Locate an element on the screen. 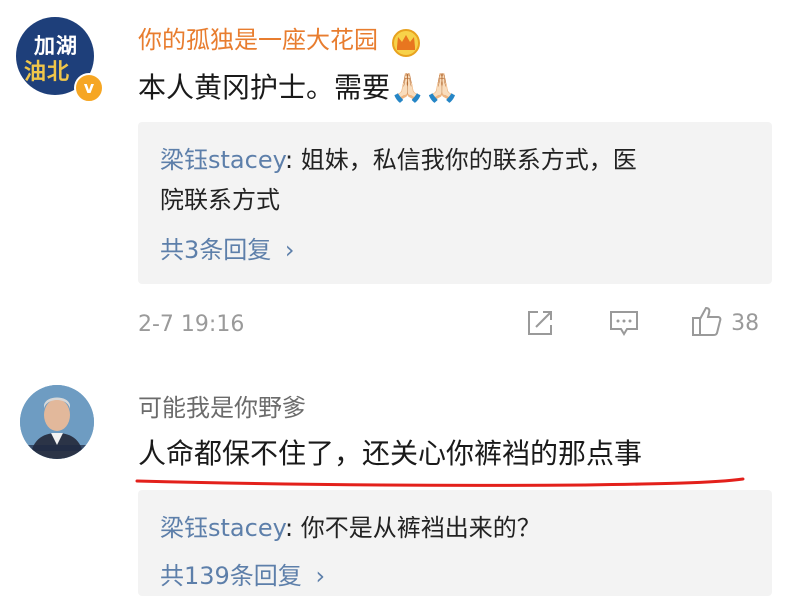 The height and width of the screenshot is (596, 798). username: 你的孤独是一座大花园 is located at coordinates (258, 40).